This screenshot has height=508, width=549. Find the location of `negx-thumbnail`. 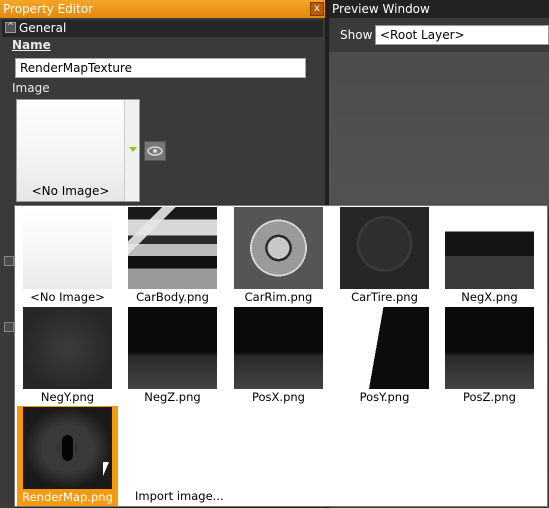

negx-thumbnail is located at coordinates (489, 248).